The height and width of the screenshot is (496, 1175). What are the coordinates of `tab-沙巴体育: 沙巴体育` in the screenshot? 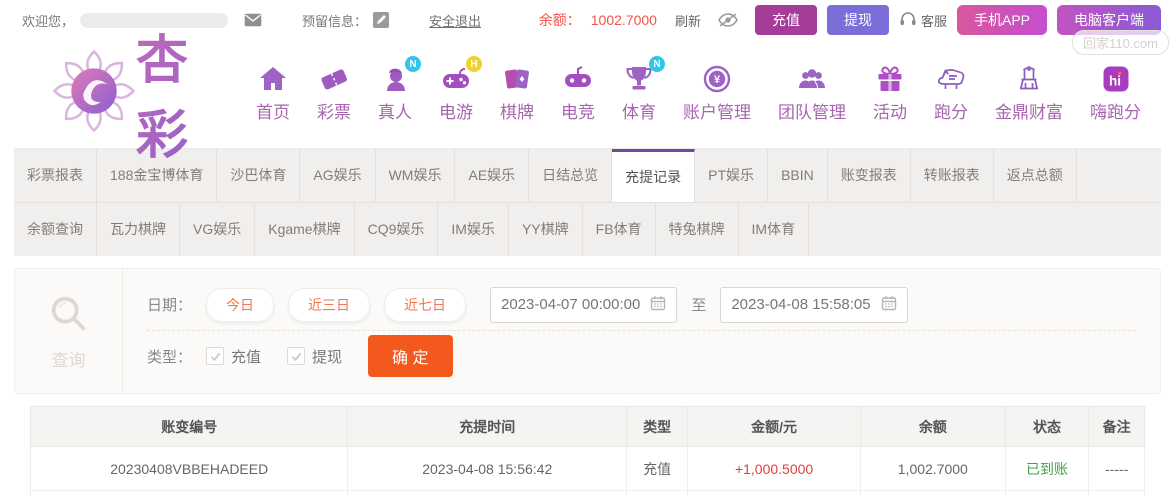 It's located at (259, 175).